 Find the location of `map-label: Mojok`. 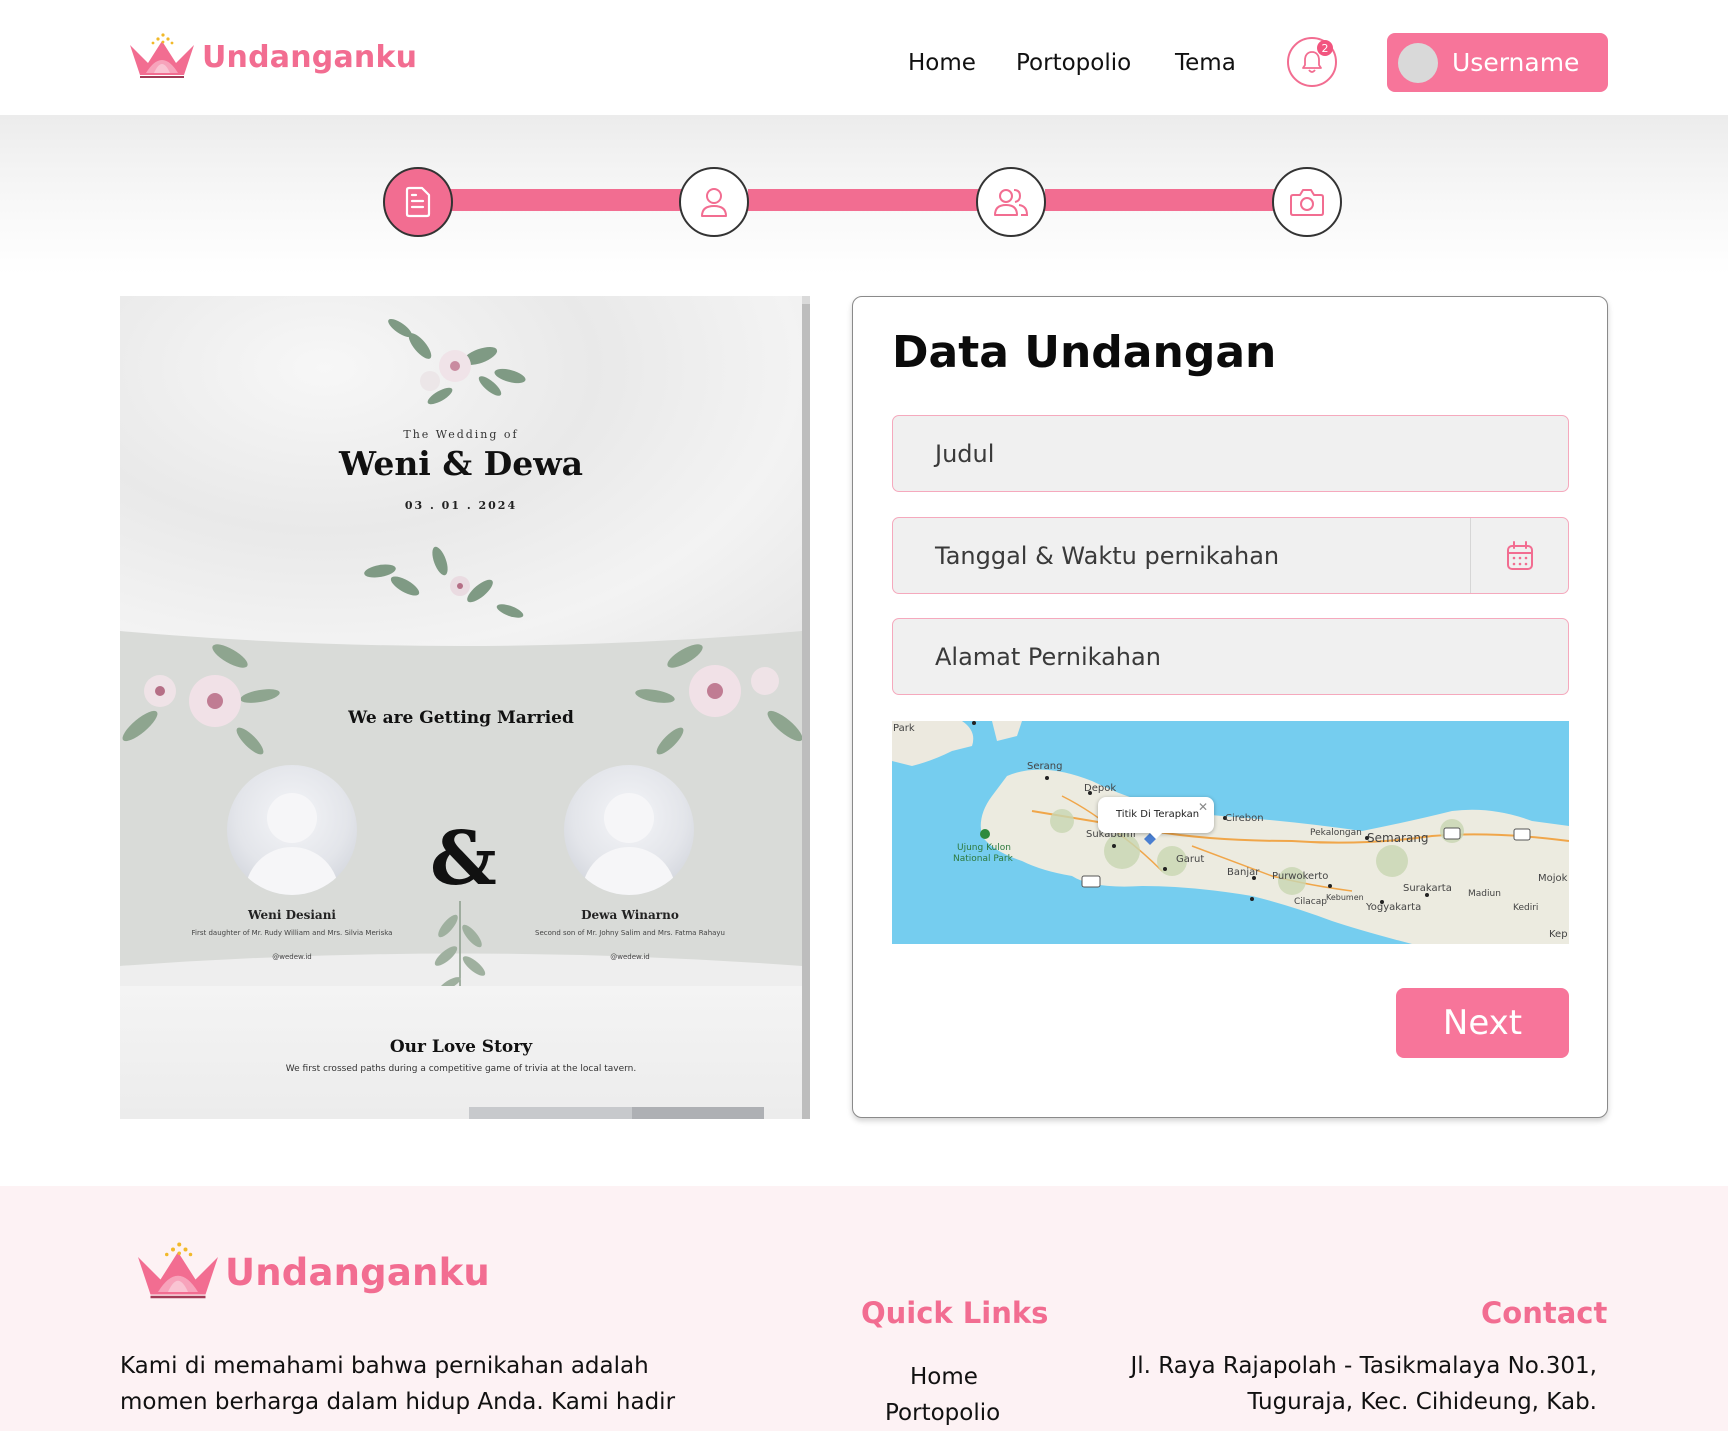

map-label: Mojok is located at coordinates (1553, 878).